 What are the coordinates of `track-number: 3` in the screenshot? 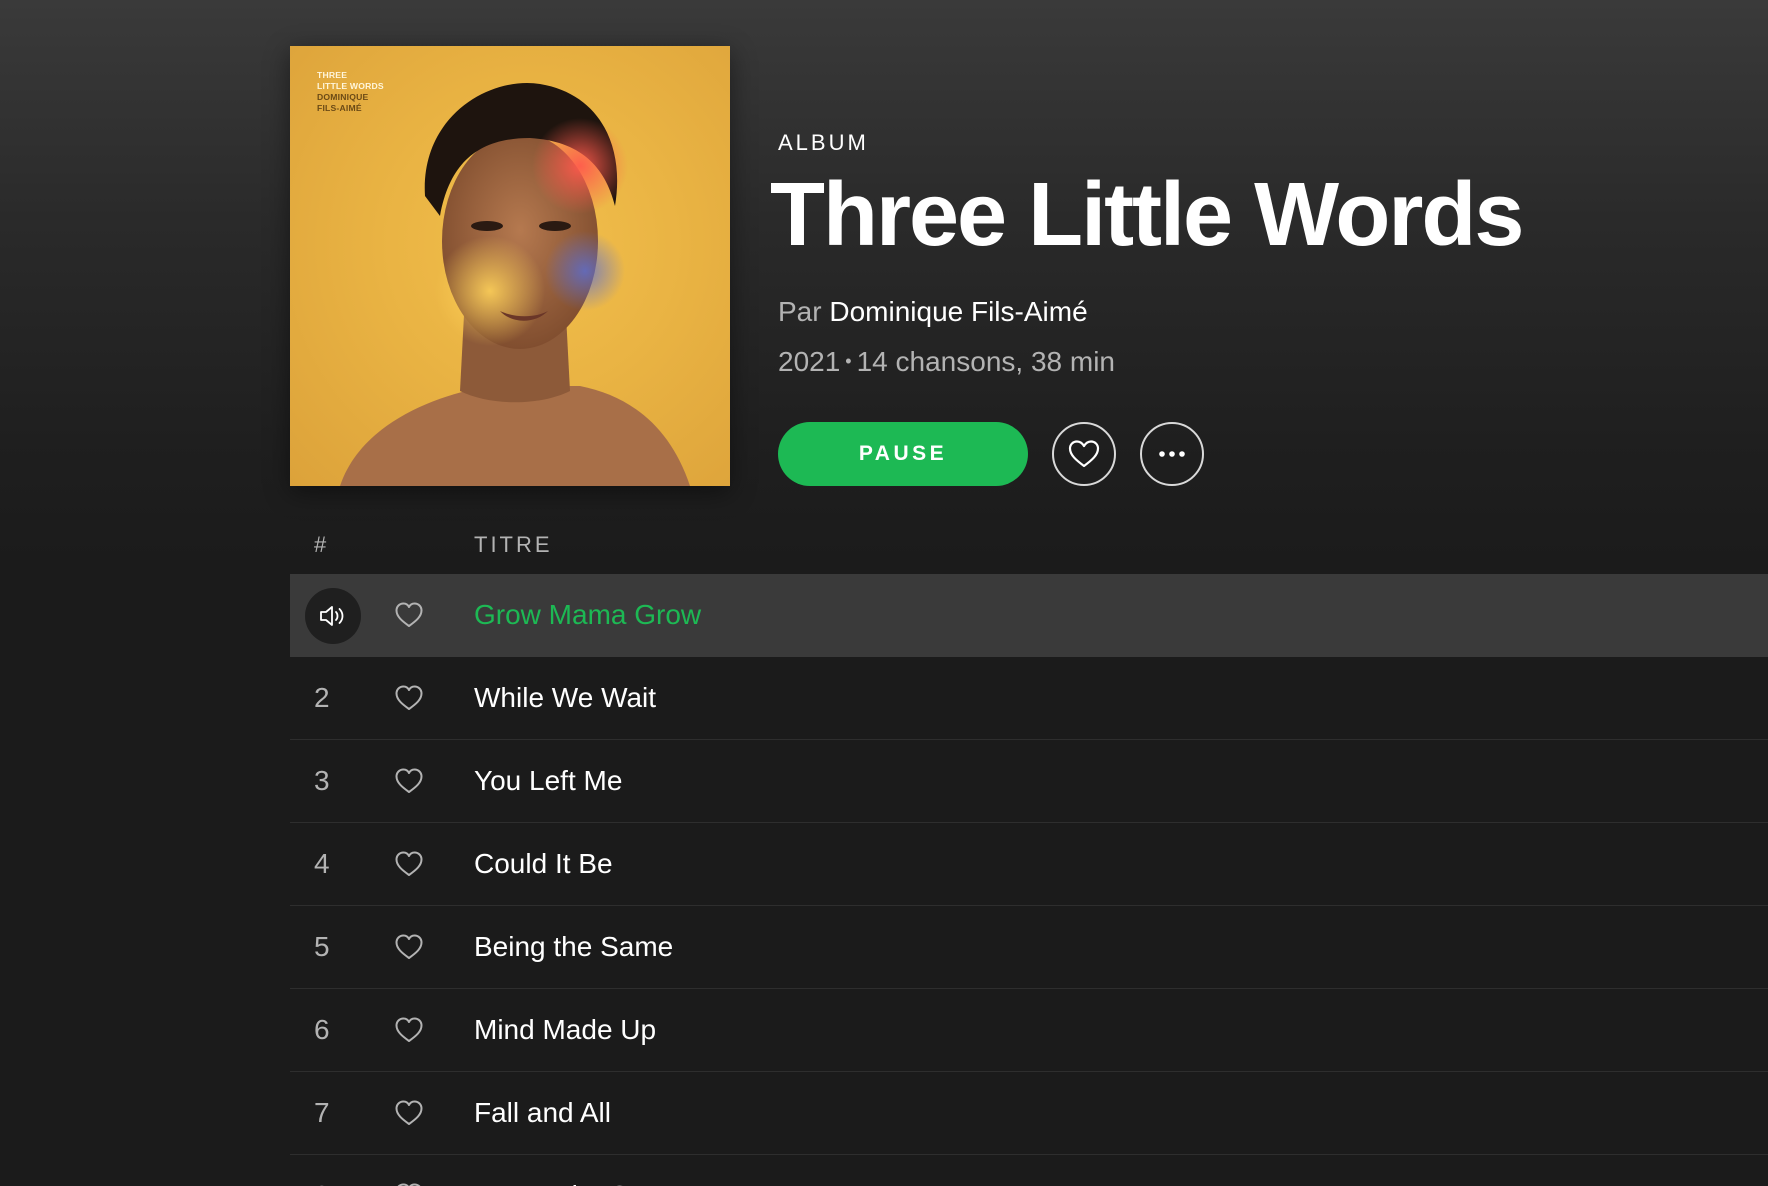 It's located at (322, 780).